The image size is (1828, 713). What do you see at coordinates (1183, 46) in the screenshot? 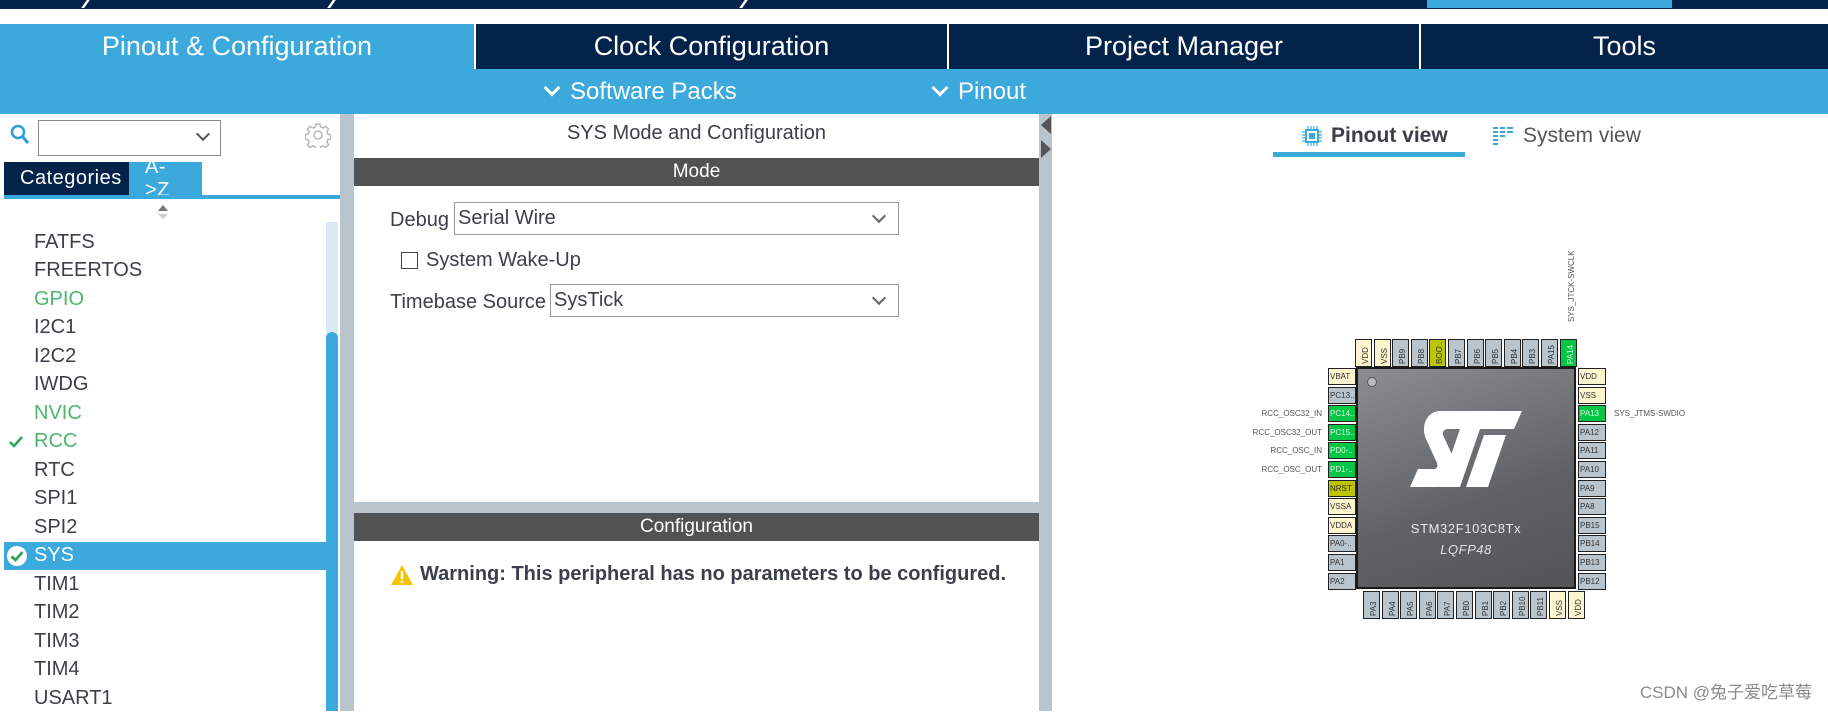
I see `tab-project-manager: Project Manager` at bounding box center [1183, 46].